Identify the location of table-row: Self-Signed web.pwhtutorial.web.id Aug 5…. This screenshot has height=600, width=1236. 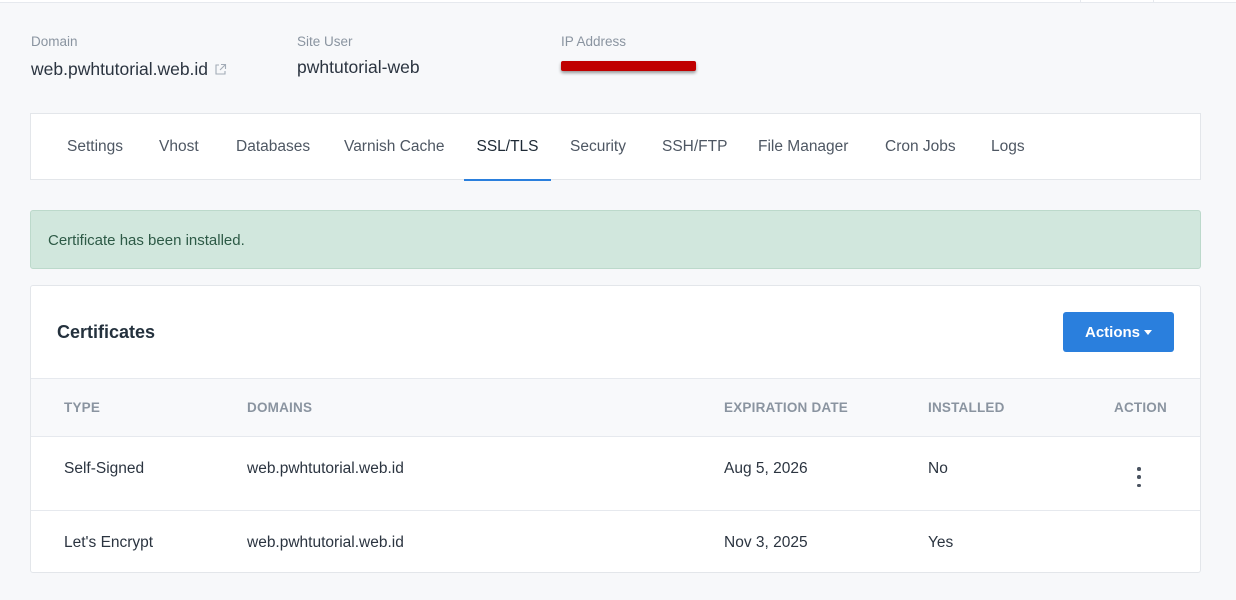
(615, 474).